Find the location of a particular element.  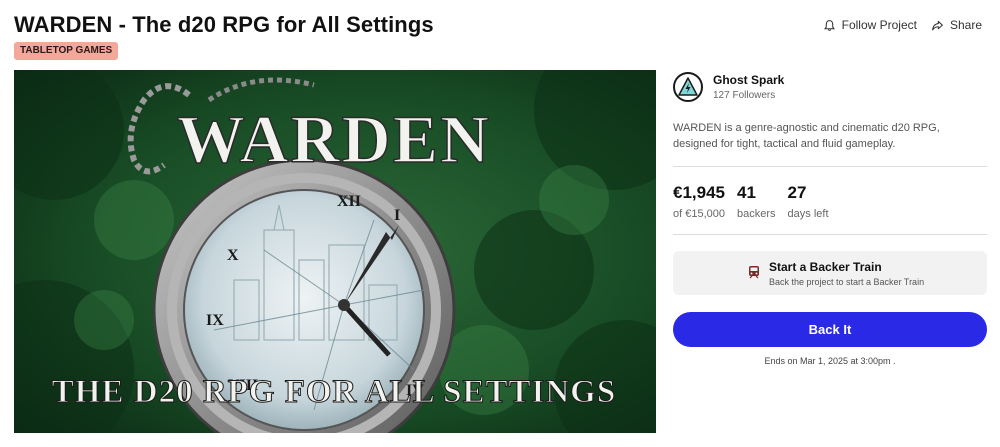

stat-backers: 41 backers is located at coordinates (756, 201).